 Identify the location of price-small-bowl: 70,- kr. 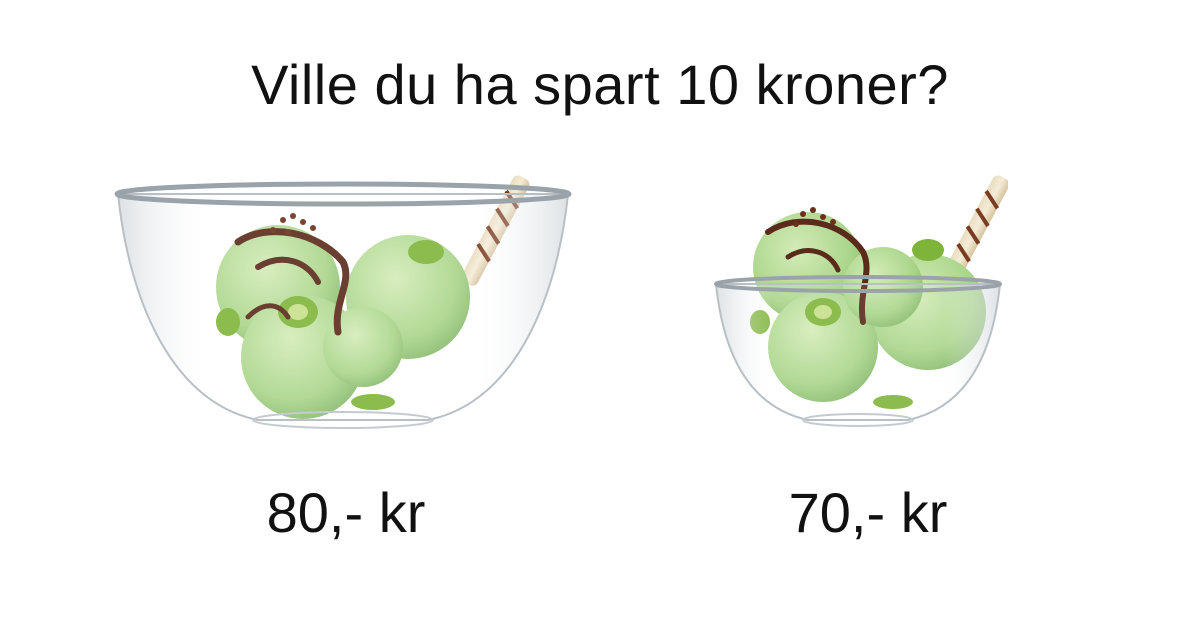
(868, 512).